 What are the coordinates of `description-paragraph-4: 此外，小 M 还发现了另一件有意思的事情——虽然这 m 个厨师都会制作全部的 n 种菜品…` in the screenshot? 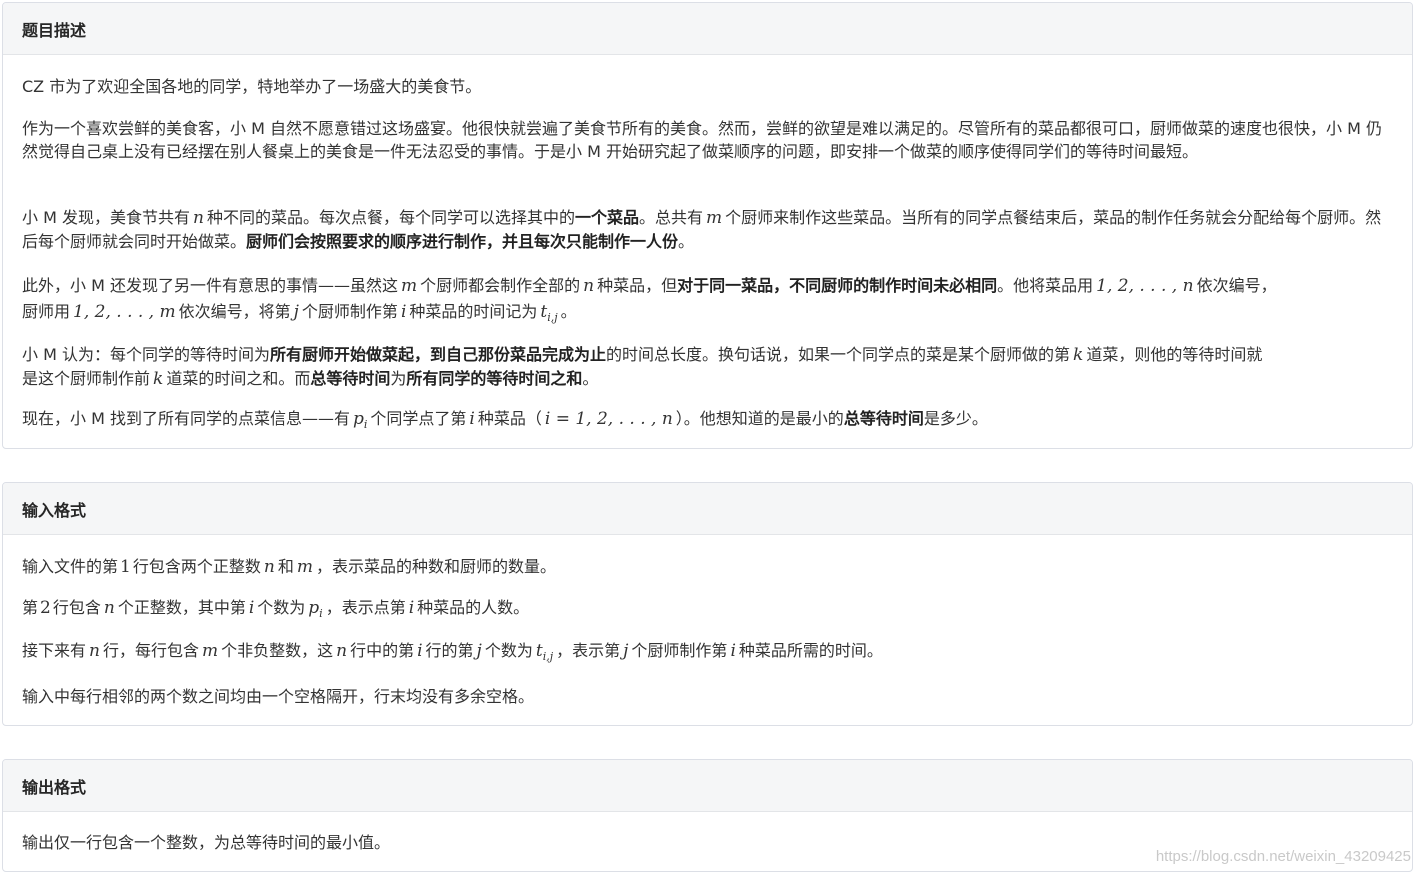 It's located at (649, 300).